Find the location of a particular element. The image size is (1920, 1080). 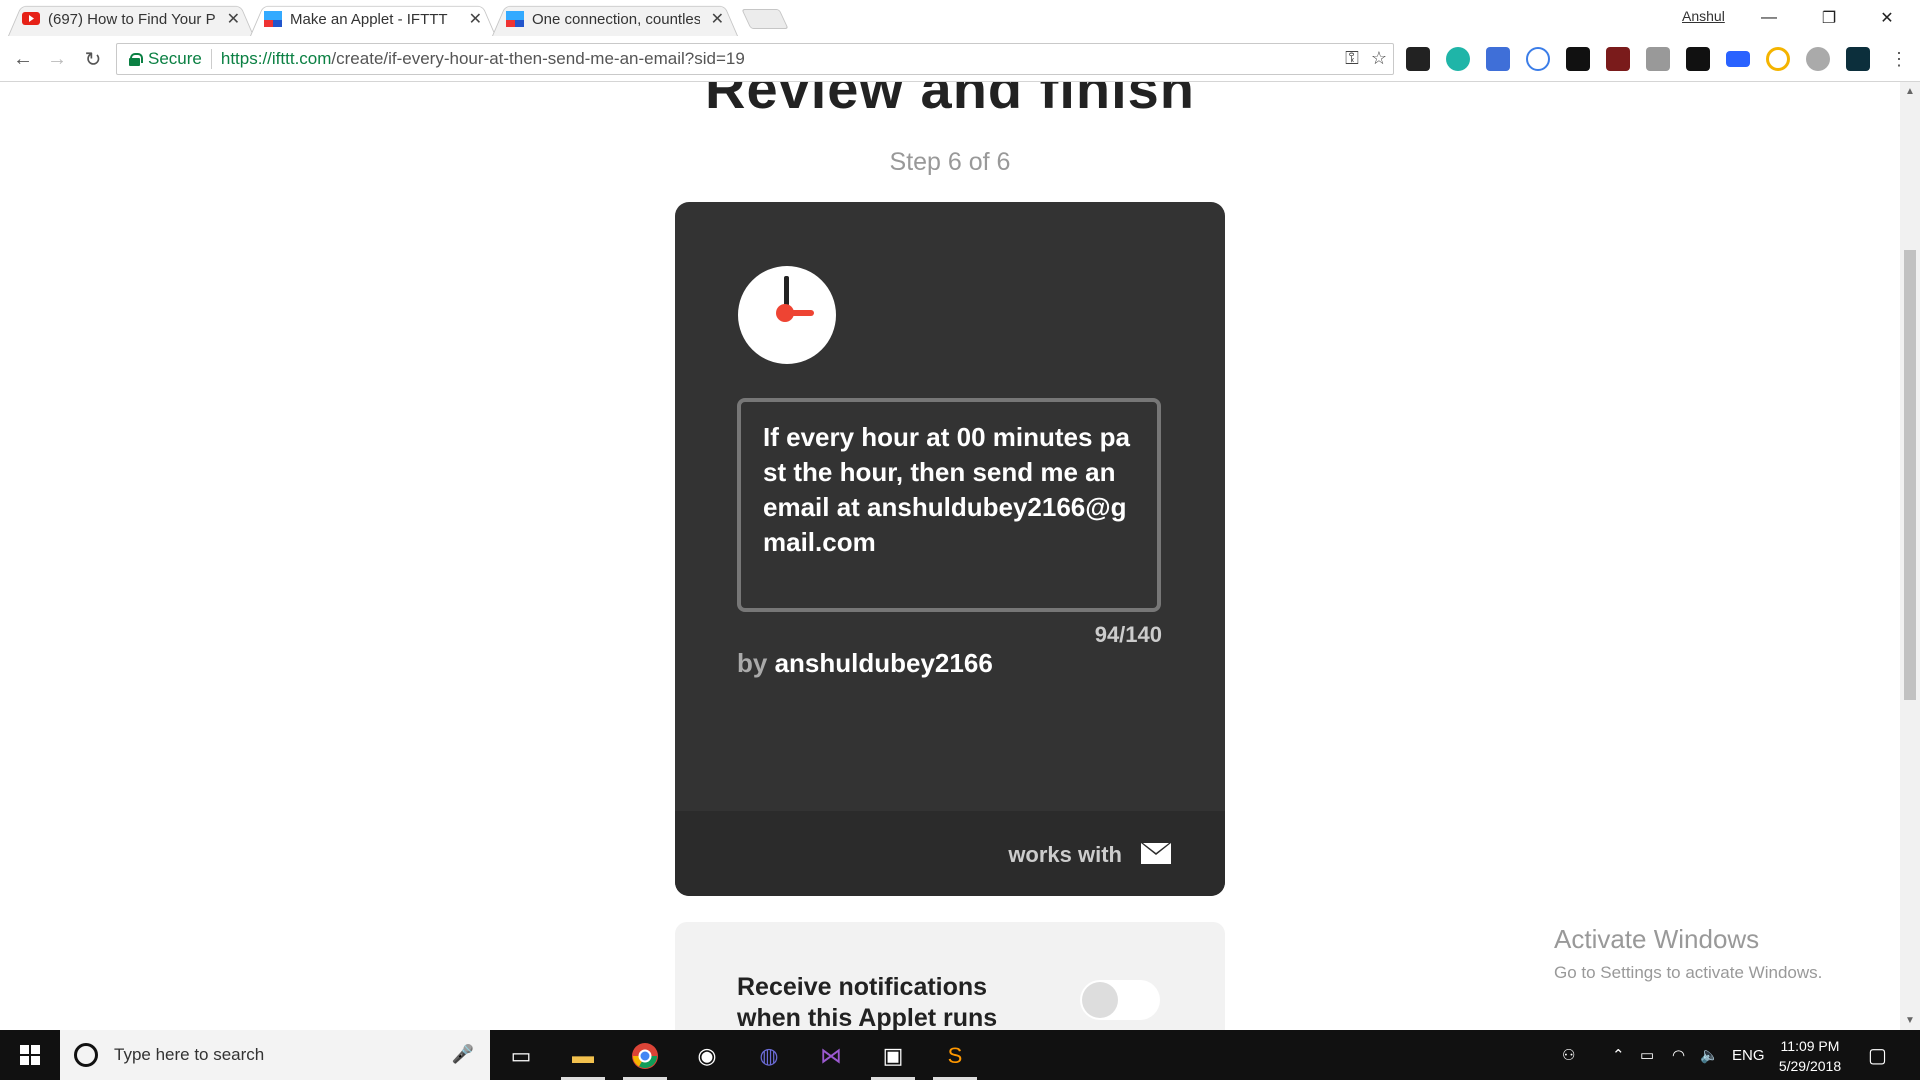

card-footer: works with is located at coordinates (950, 853).